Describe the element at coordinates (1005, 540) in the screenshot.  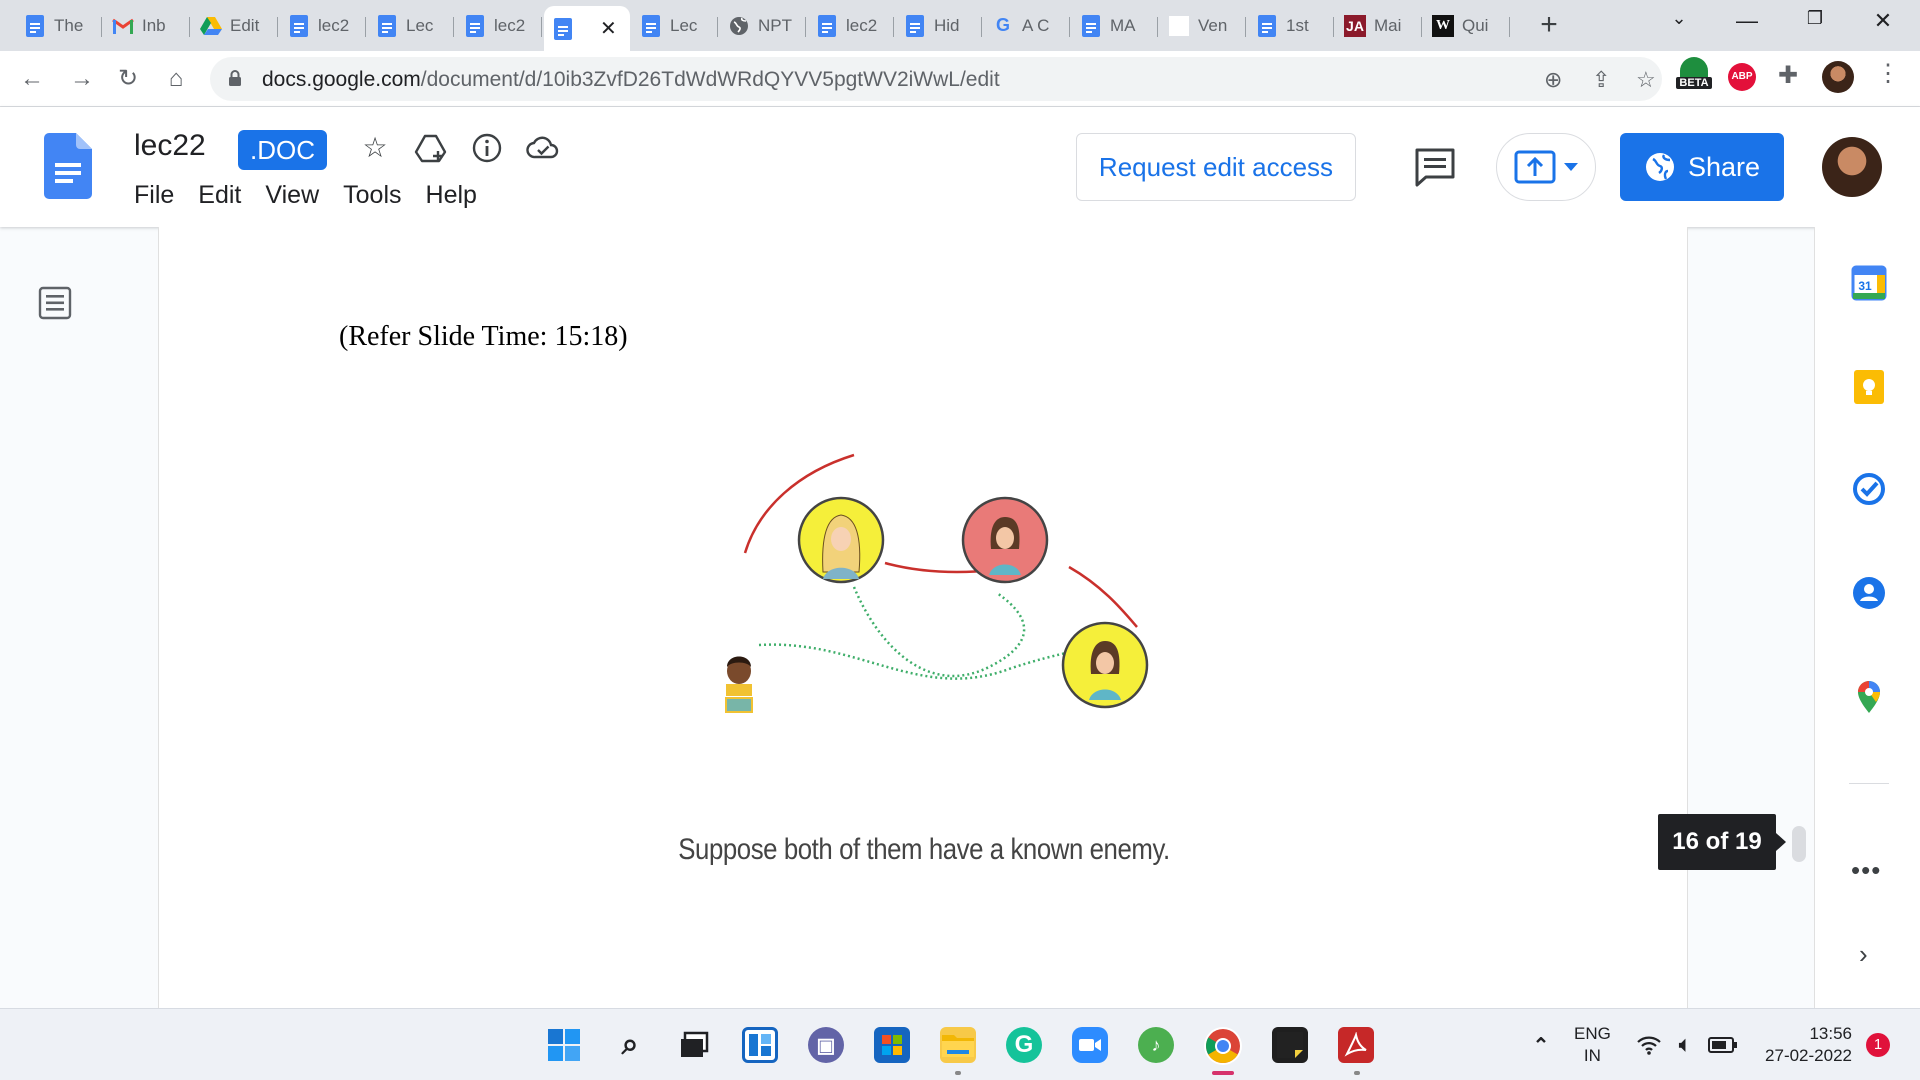
I see `person-node-woman-center` at that location.